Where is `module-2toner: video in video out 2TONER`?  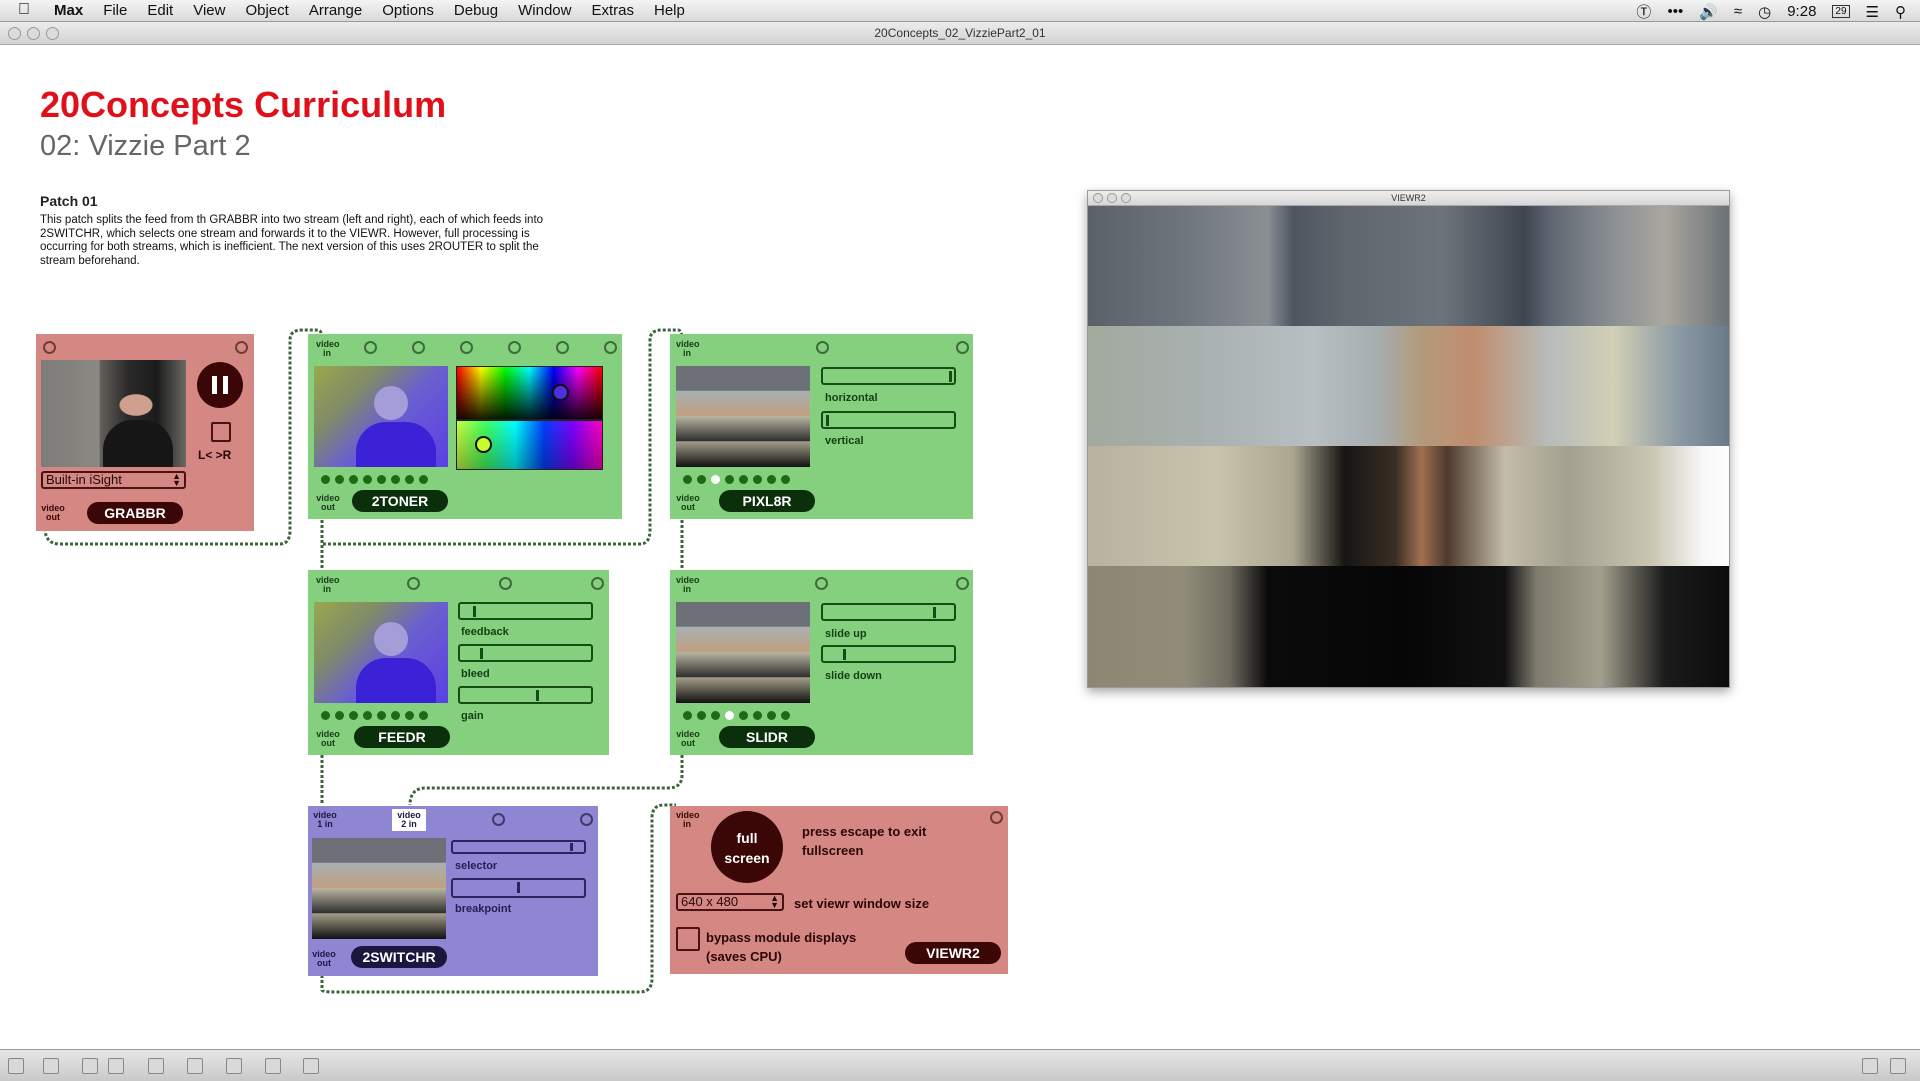
module-2toner: video in video out 2TONER is located at coordinates (465, 426).